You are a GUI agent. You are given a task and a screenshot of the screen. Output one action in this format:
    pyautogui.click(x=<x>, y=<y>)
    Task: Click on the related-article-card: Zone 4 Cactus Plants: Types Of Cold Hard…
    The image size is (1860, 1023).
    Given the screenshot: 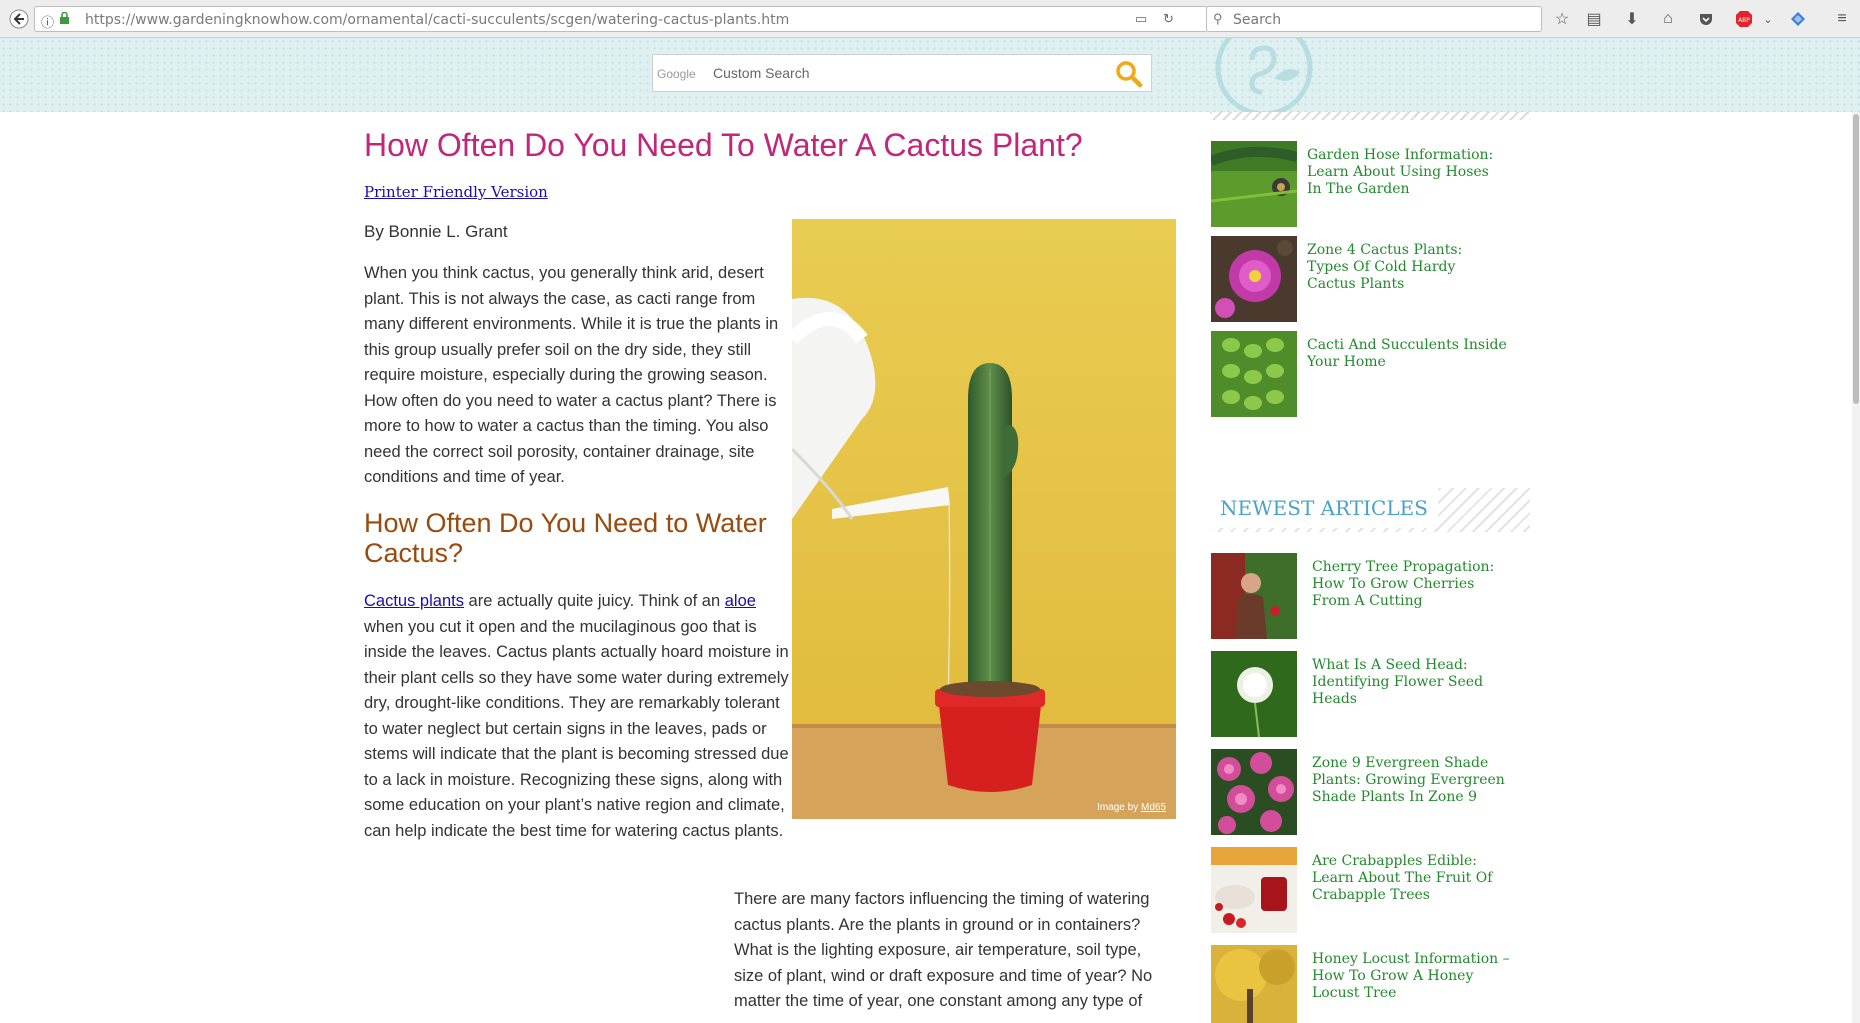 What is the action you would take?
    pyautogui.click(x=1361, y=279)
    